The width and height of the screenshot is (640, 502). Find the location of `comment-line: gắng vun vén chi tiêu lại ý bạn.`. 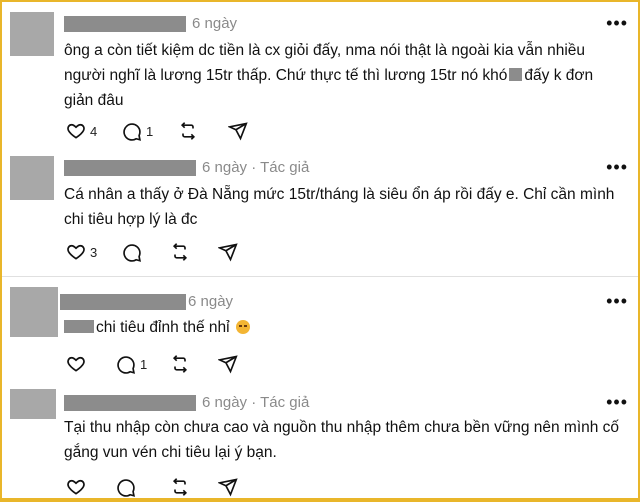

comment-line: gắng vun vén chi tiêu lại ý bạn. is located at coordinates (170, 452).